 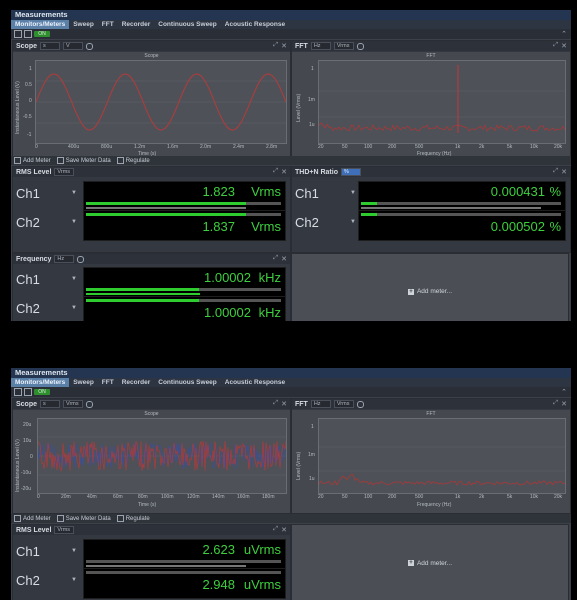 What do you see at coordinates (64, 259) in the screenshot?
I see `freq-unit-select: Hz` at bounding box center [64, 259].